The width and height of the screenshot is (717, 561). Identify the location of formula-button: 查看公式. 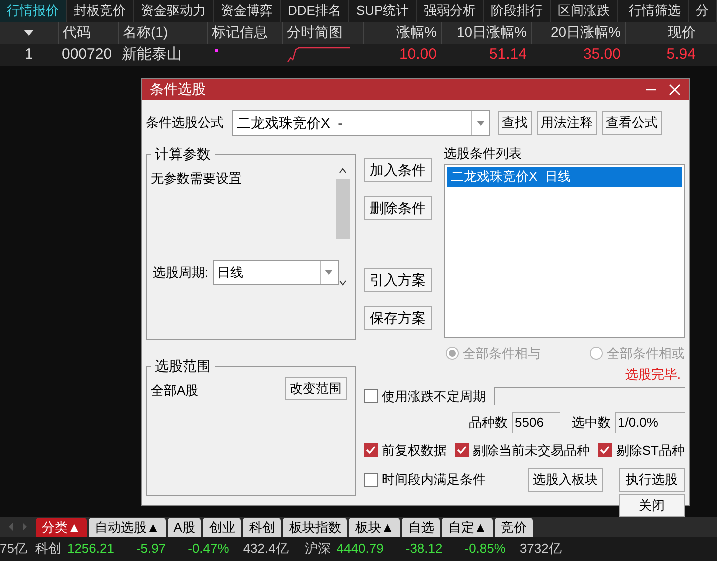
(632, 123).